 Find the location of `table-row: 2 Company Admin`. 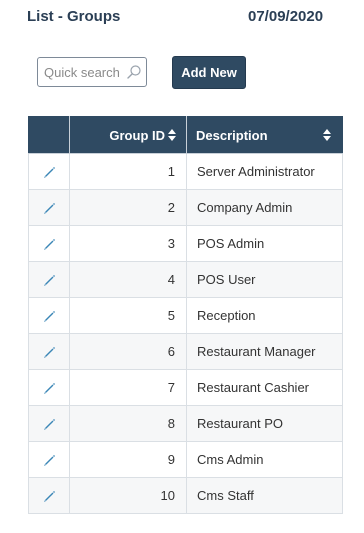

table-row: 2 Company Admin is located at coordinates (185, 207).